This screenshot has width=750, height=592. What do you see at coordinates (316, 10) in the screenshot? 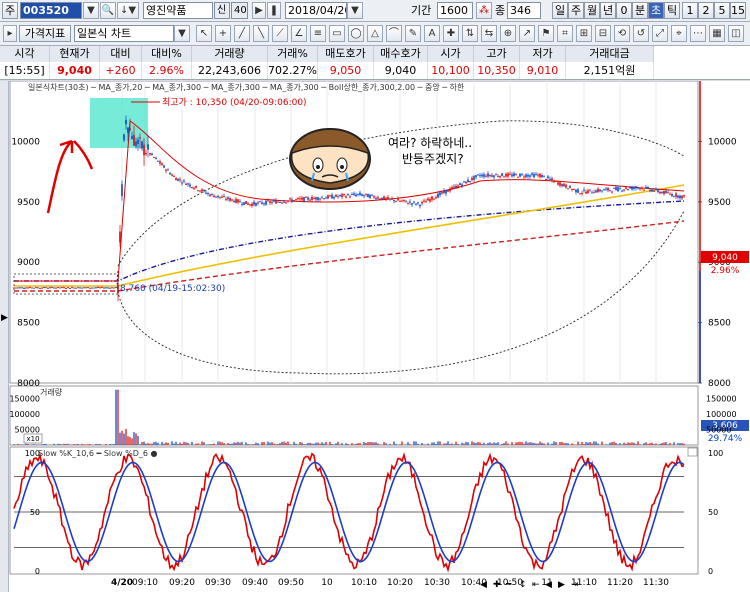
I see `date-input: 2018/04/20` at bounding box center [316, 10].